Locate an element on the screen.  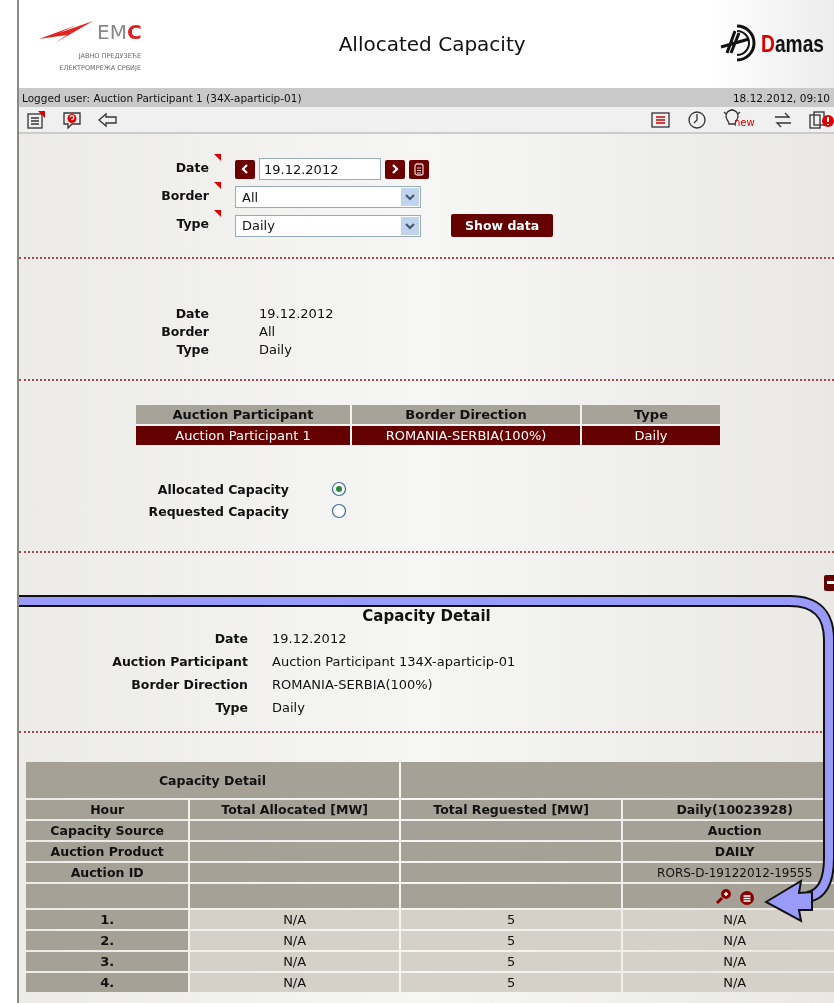
summary-value: Daily is located at coordinates (276, 350).